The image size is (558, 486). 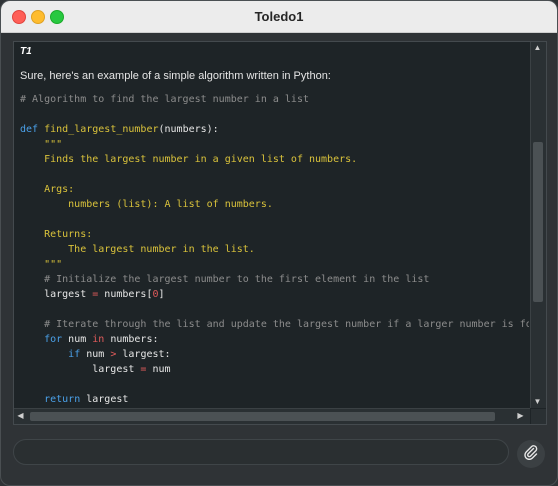 What do you see at coordinates (47, 189) in the screenshot?
I see `code-token: Args:` at bounding box center [47, 189].